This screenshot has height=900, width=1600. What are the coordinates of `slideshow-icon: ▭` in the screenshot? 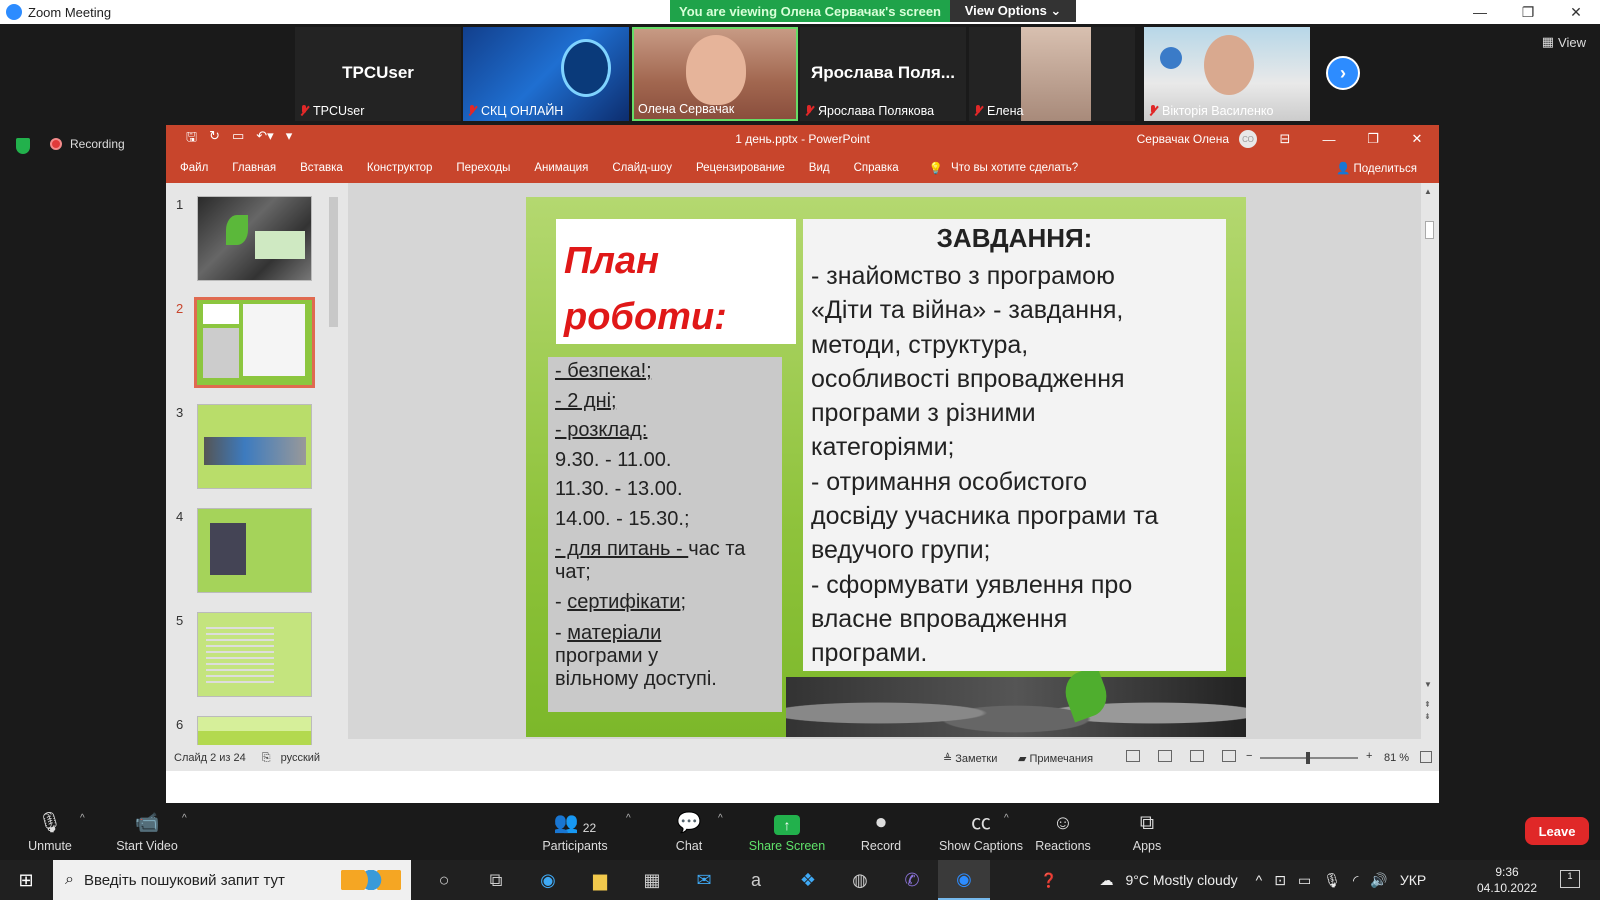 It's located at (238, 139).